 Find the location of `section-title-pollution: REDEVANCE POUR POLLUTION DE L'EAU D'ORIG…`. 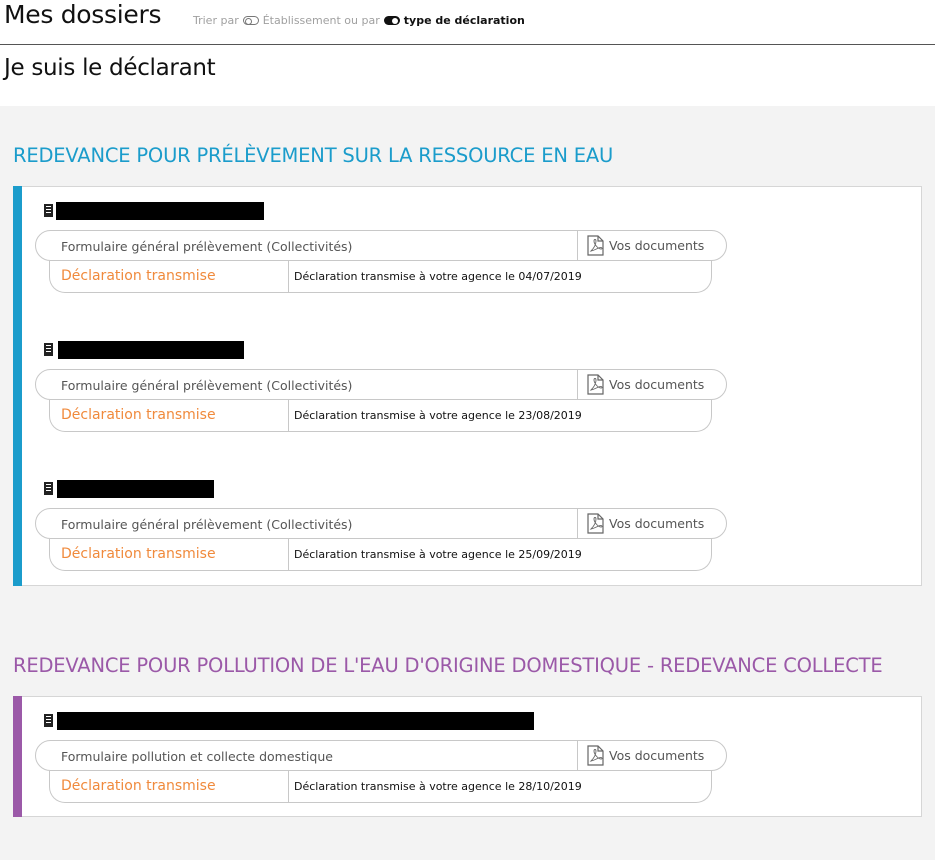

section-title-pollution: REDEVANCE POUR POLLUTION DE L'EAU D'ORIG… is located at coordinates (448, 665).